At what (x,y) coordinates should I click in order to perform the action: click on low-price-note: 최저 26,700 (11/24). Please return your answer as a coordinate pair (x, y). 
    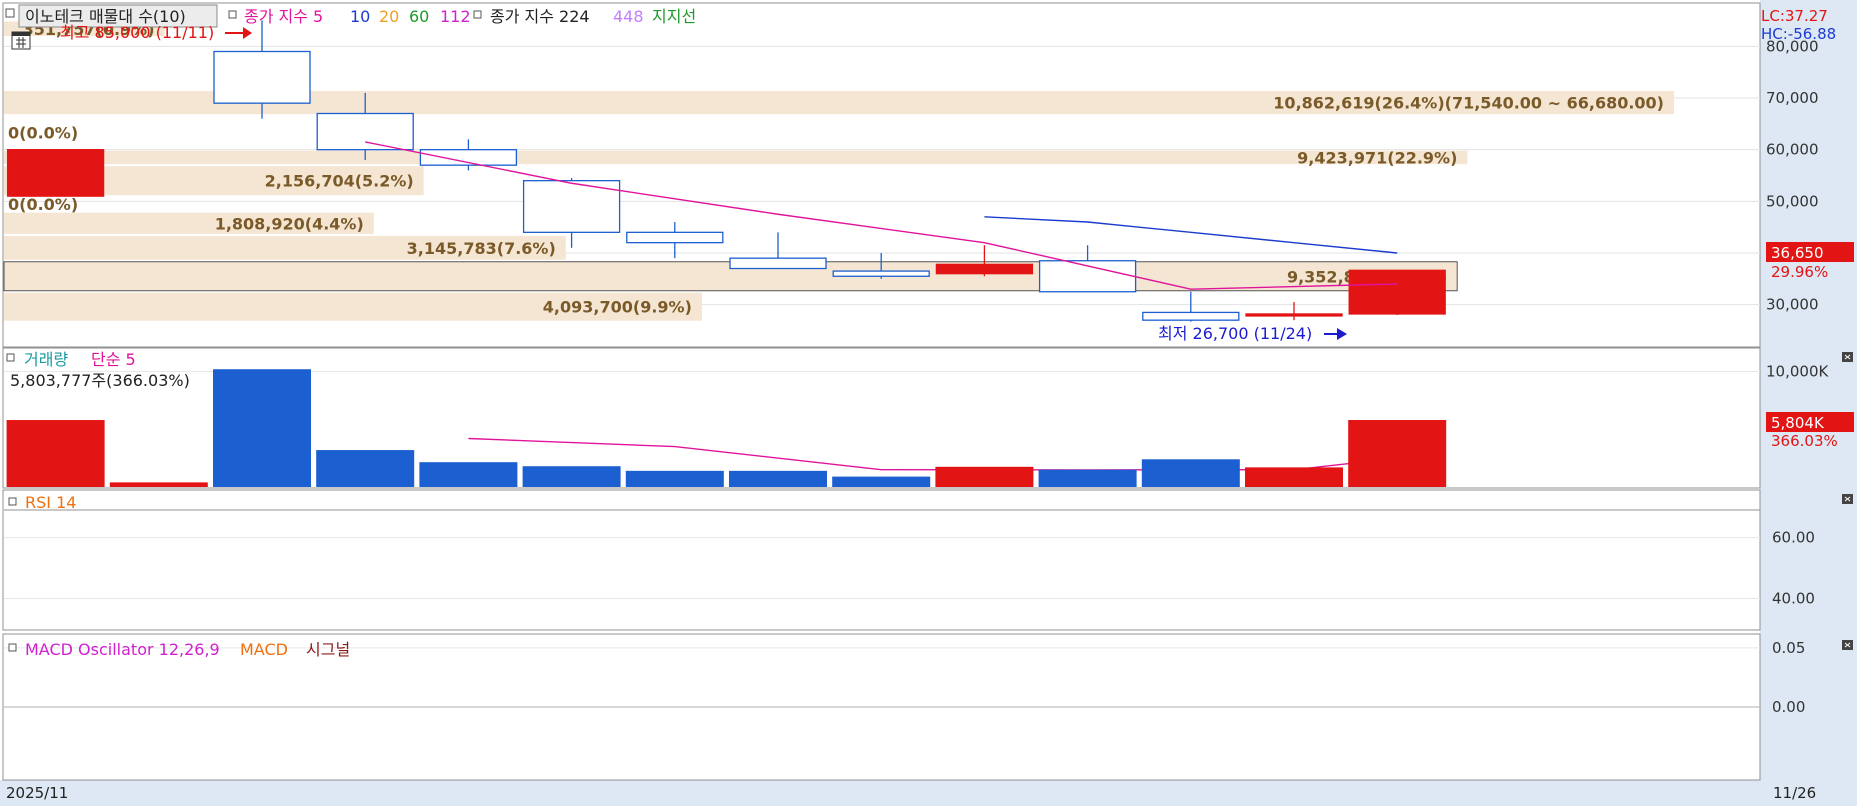
    Looking at the image, I should click on (1235, 333).